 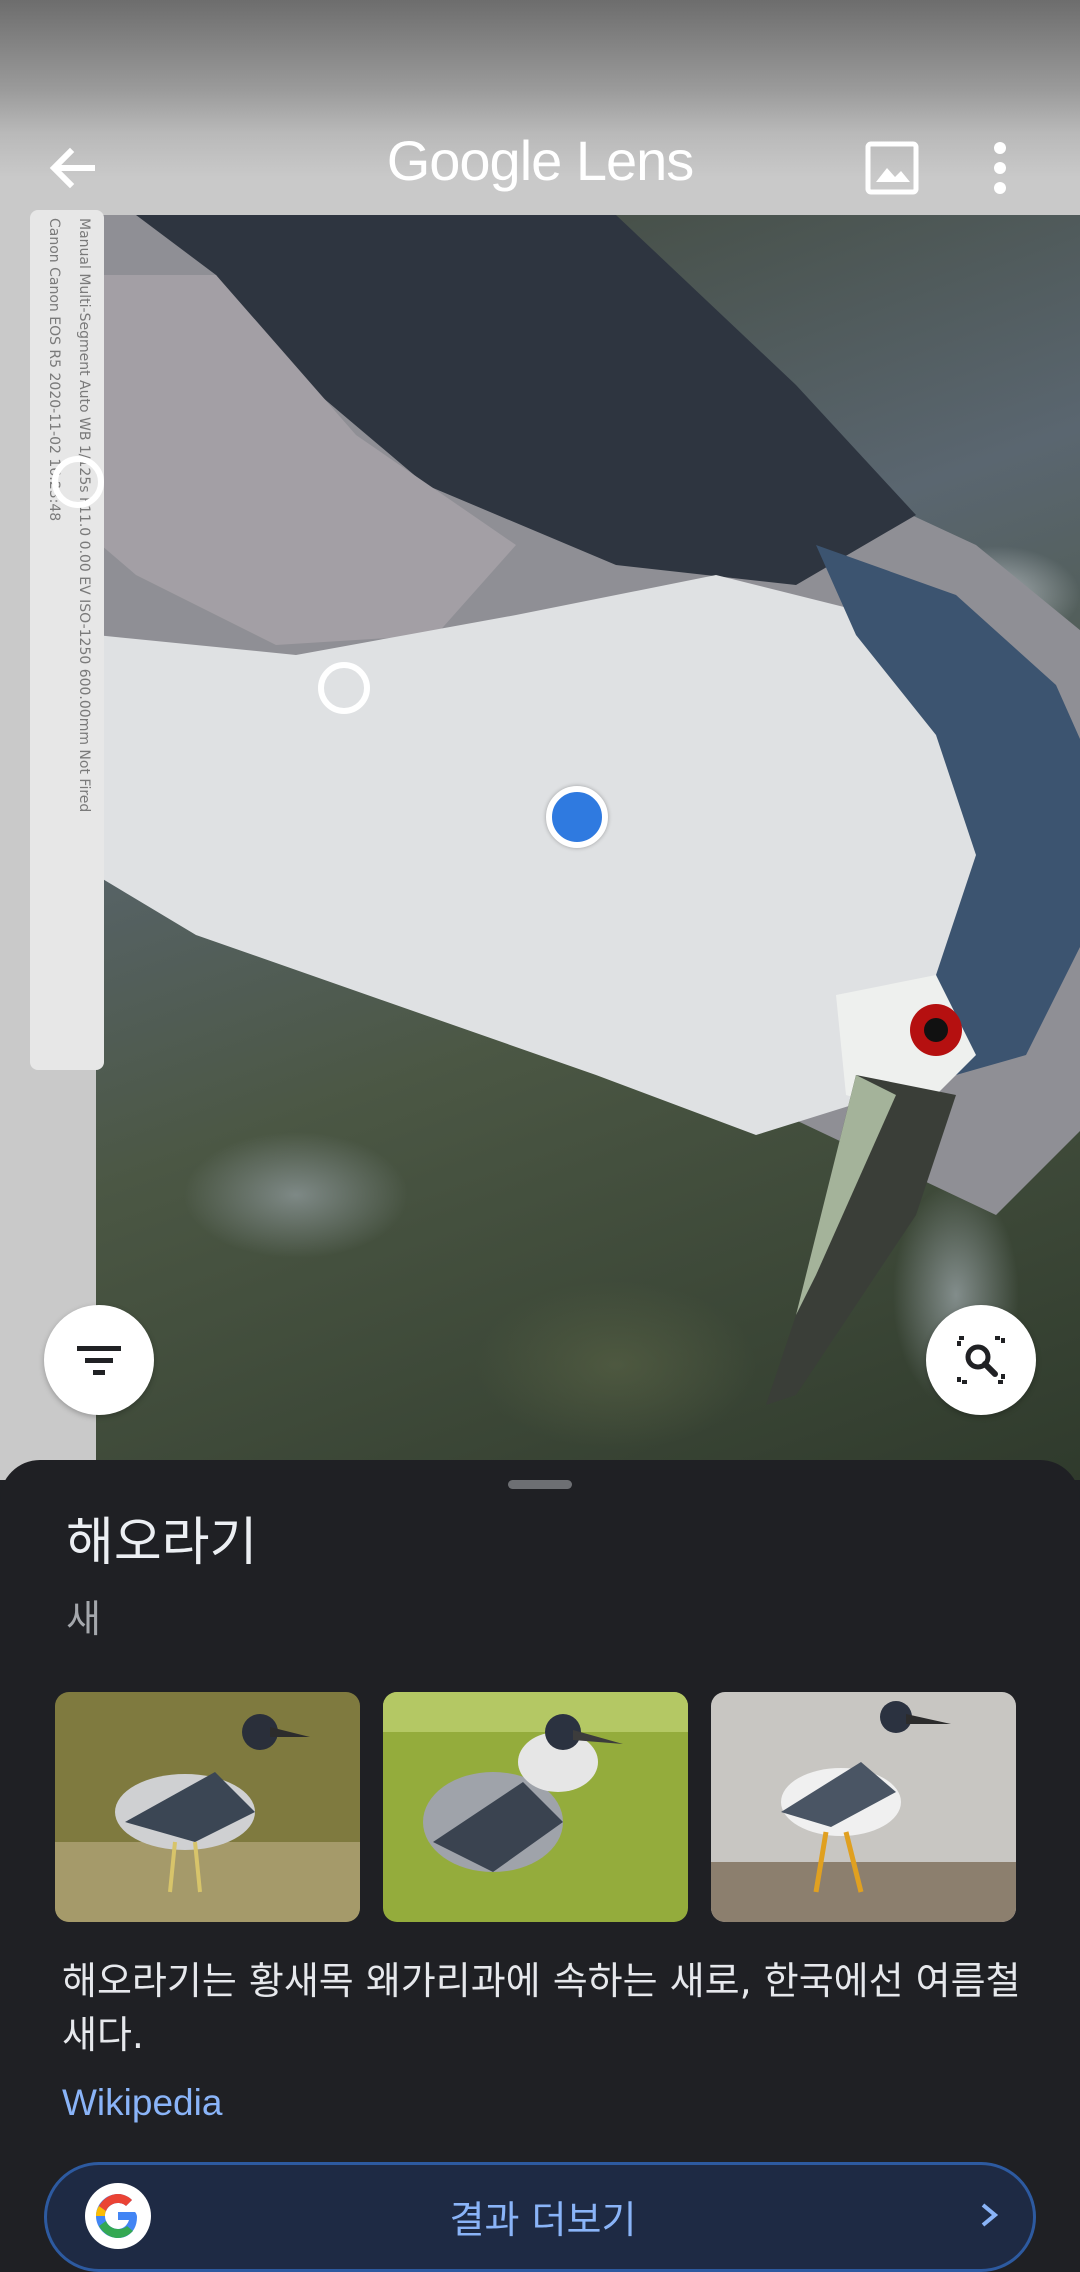 I want to click on result-image-gallery, so click(x=536, y=1807).